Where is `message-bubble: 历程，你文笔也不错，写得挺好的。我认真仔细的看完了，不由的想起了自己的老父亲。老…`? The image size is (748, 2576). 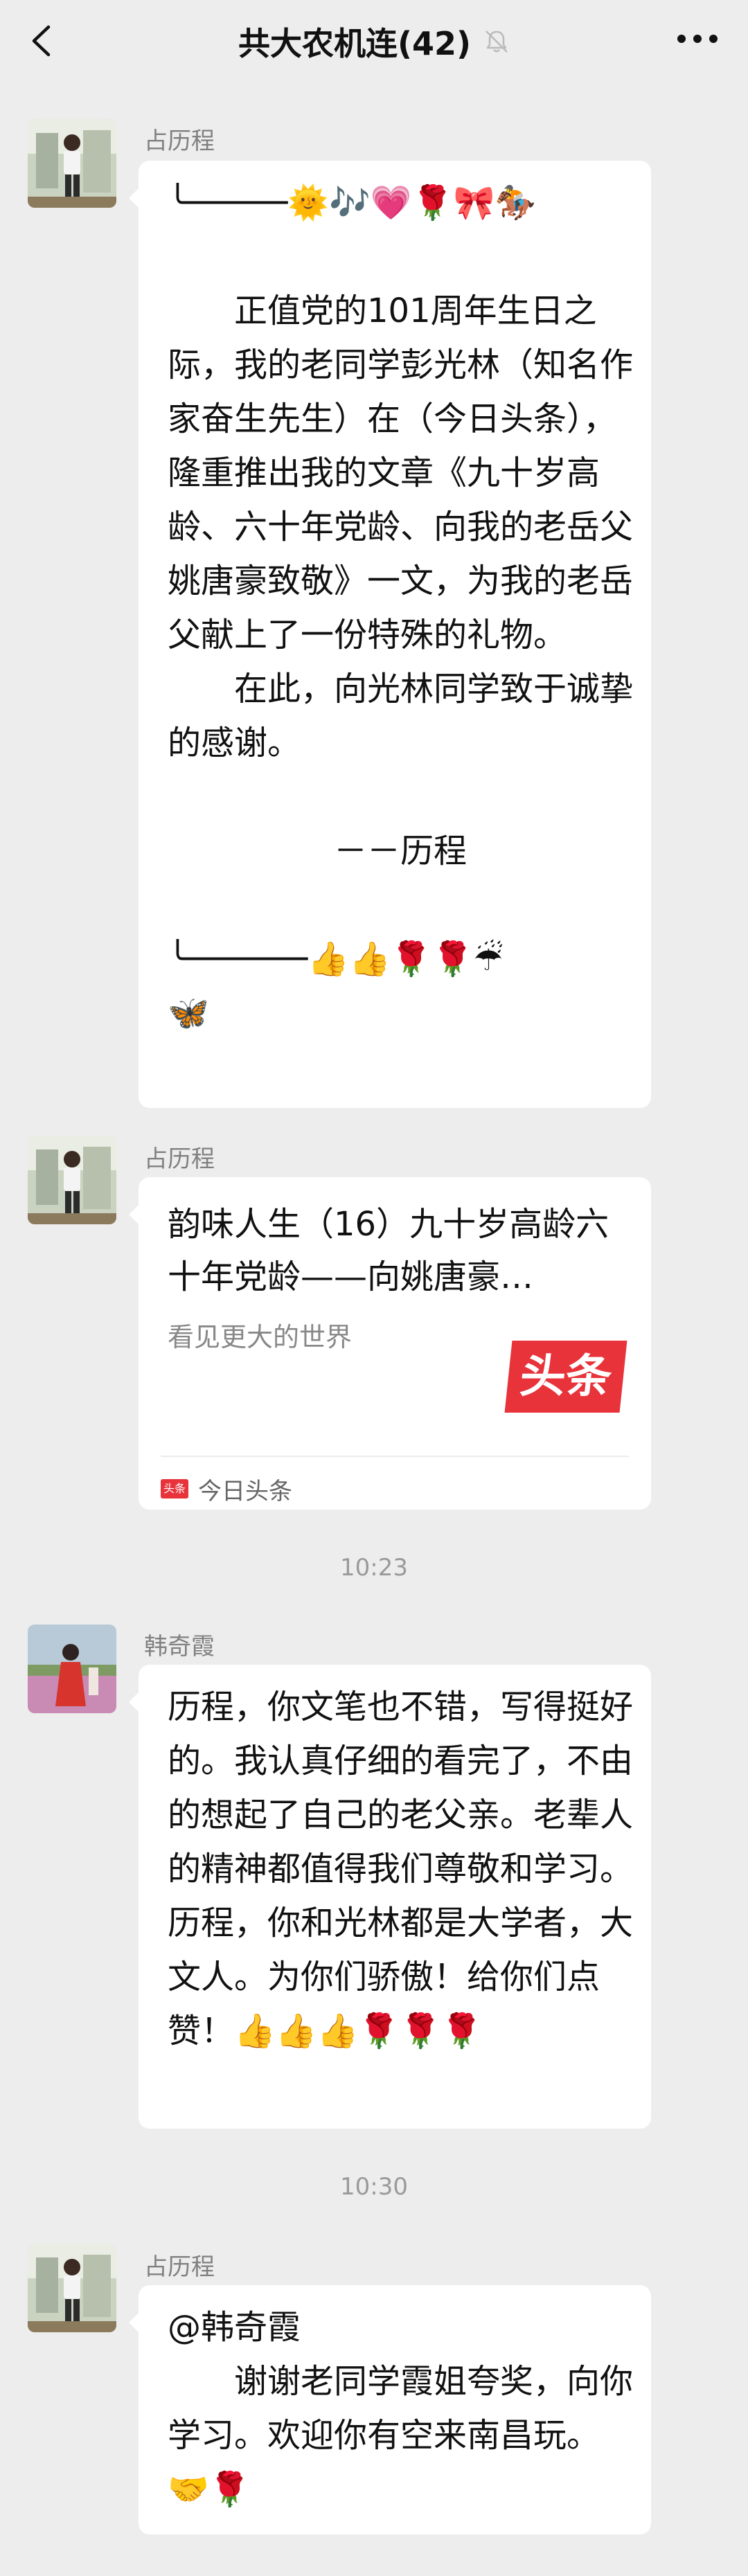
message-bubble: 历程，你文笔也不错，写得挺好的。我认真仔细的看完了，不由的想起了自己的老父亲。老… is located at coordinates (390, 1897).